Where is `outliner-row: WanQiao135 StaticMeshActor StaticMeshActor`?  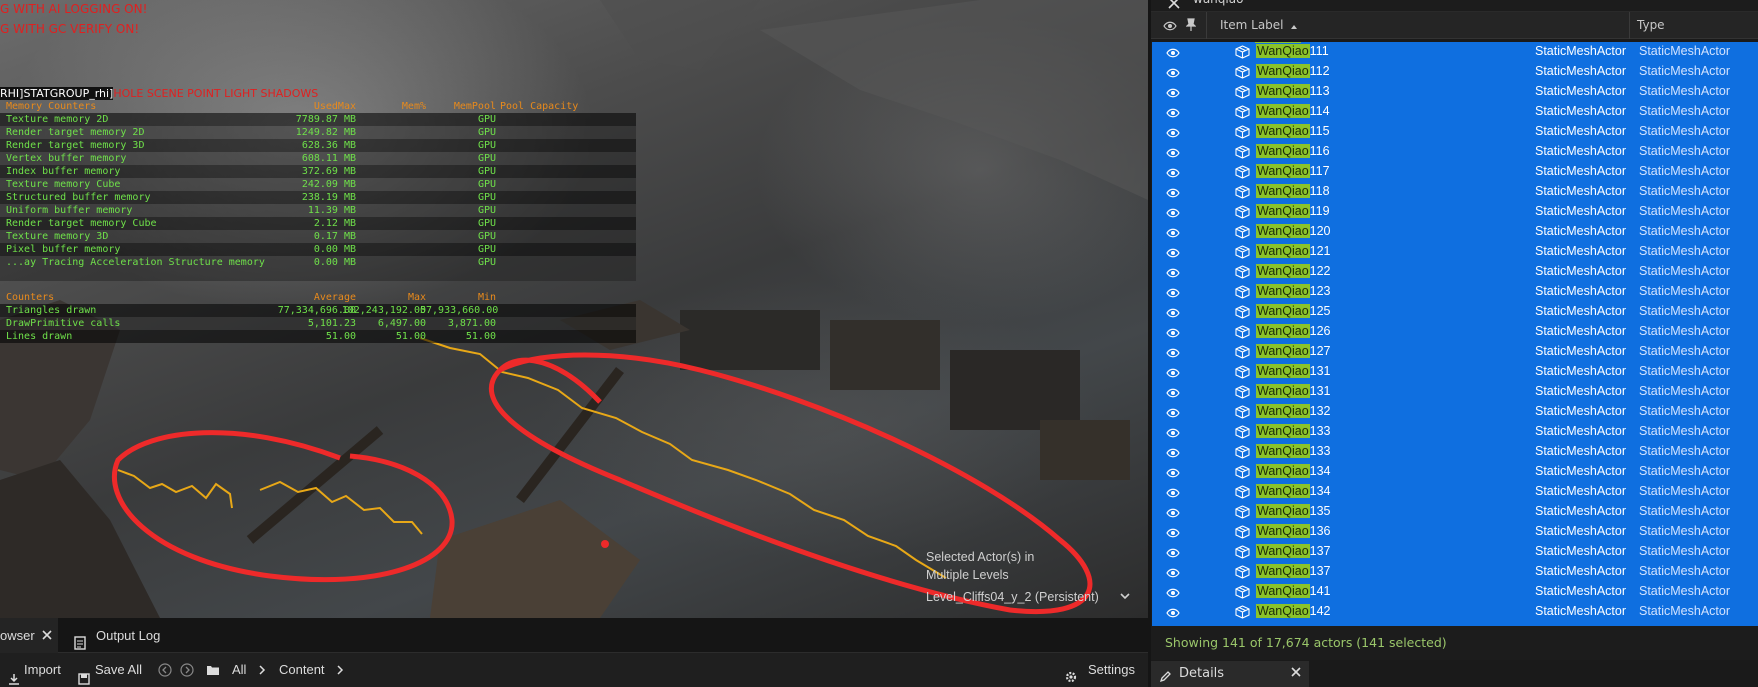
outliner-row: WanQiao135 StaticMeshActor StaticMeshActor is located at coordinates (1455, 512).